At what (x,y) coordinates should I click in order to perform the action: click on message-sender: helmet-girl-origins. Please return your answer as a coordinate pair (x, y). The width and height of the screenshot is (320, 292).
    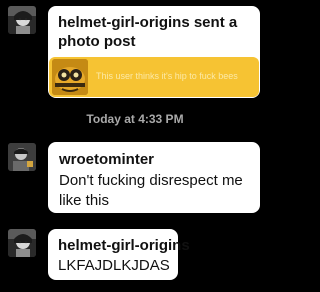
    Looking at the image, I should click on (124, 245).